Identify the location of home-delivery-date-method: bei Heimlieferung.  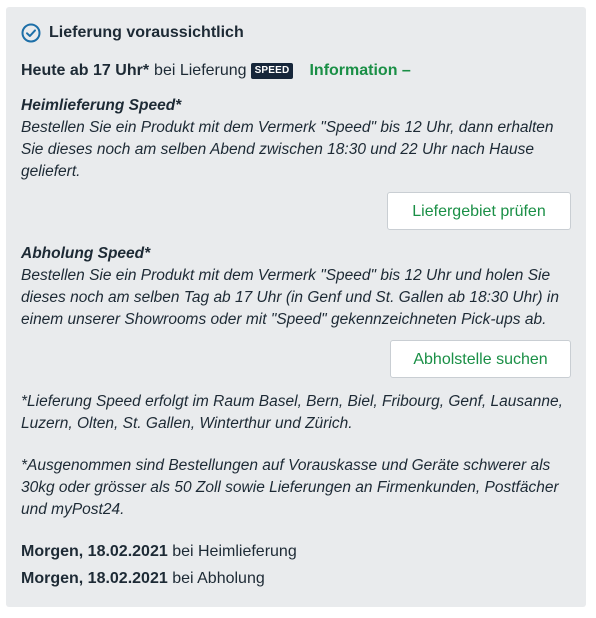
(234, 551).